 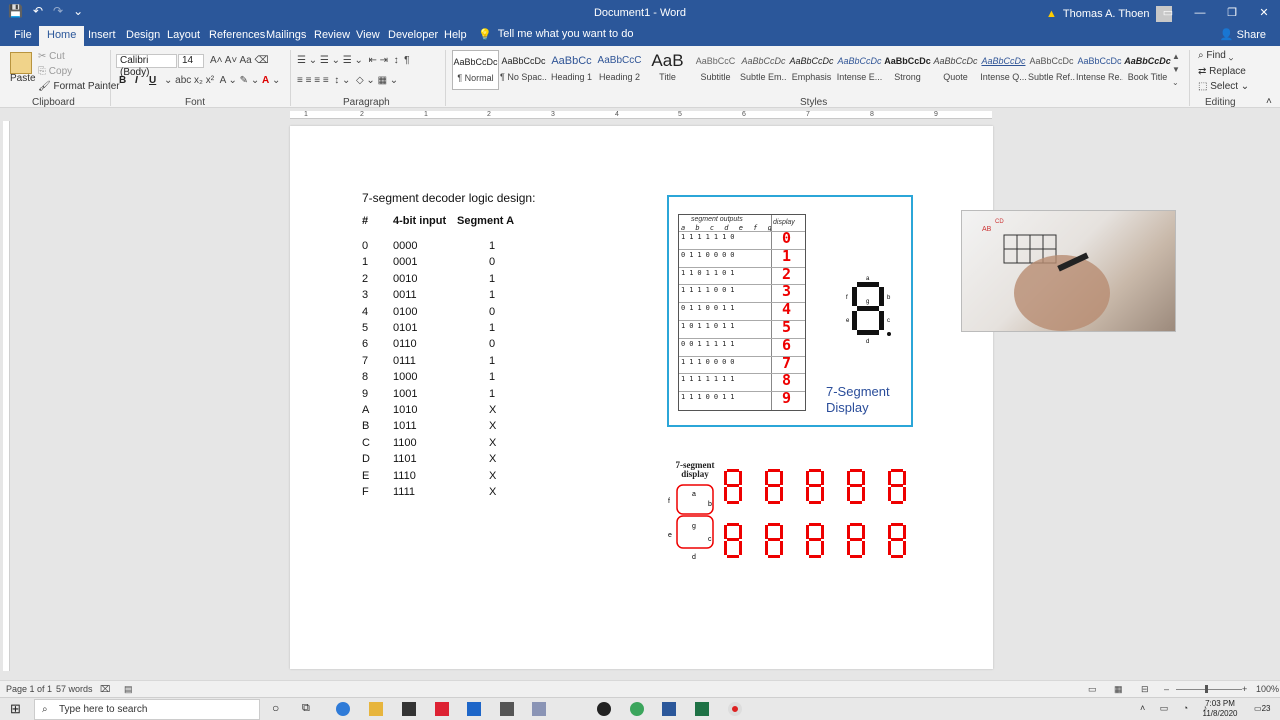 I want to click on style-normal: AaBbCcDc ¶ Normal, so click(x=475, y=70).